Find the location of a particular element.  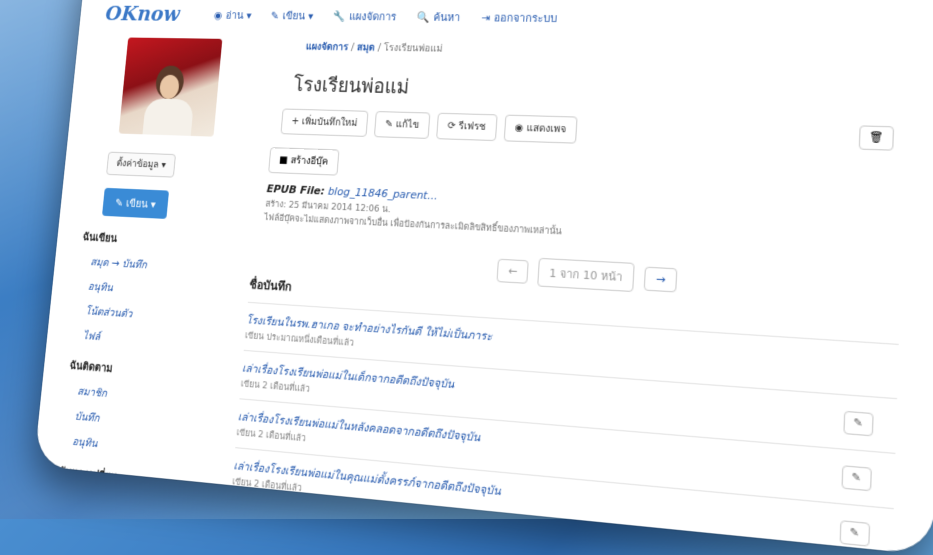

sidebar-item-files: ไฟล์ is located at coordinates (156, 341).